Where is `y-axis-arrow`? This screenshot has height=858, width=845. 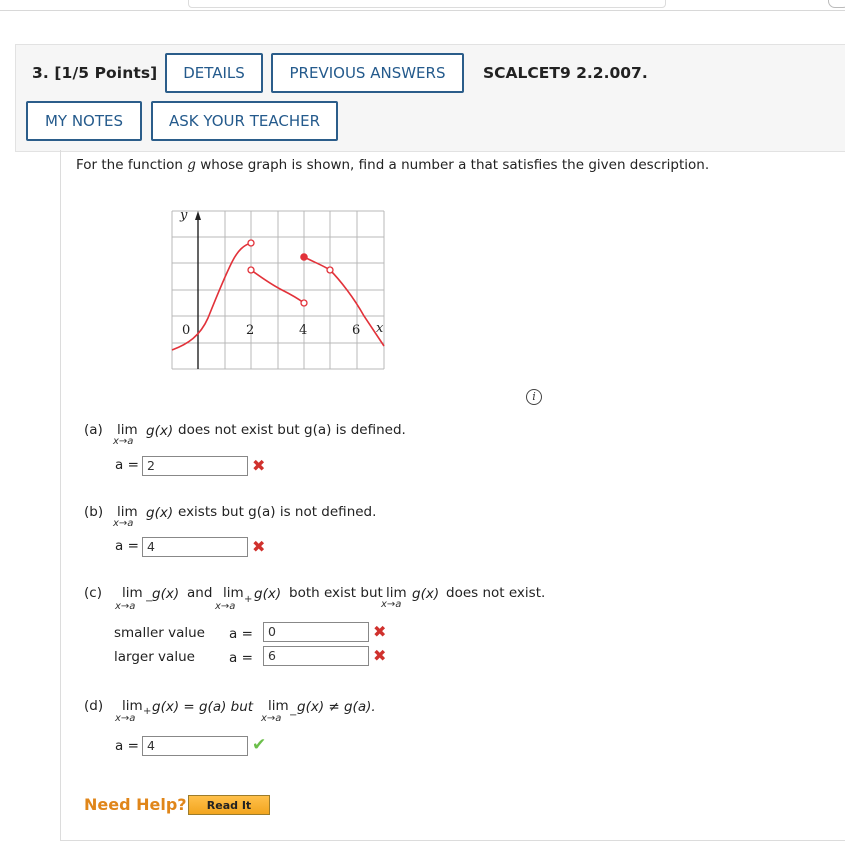
y-axis-arrow is located at coordinates (198, 215).